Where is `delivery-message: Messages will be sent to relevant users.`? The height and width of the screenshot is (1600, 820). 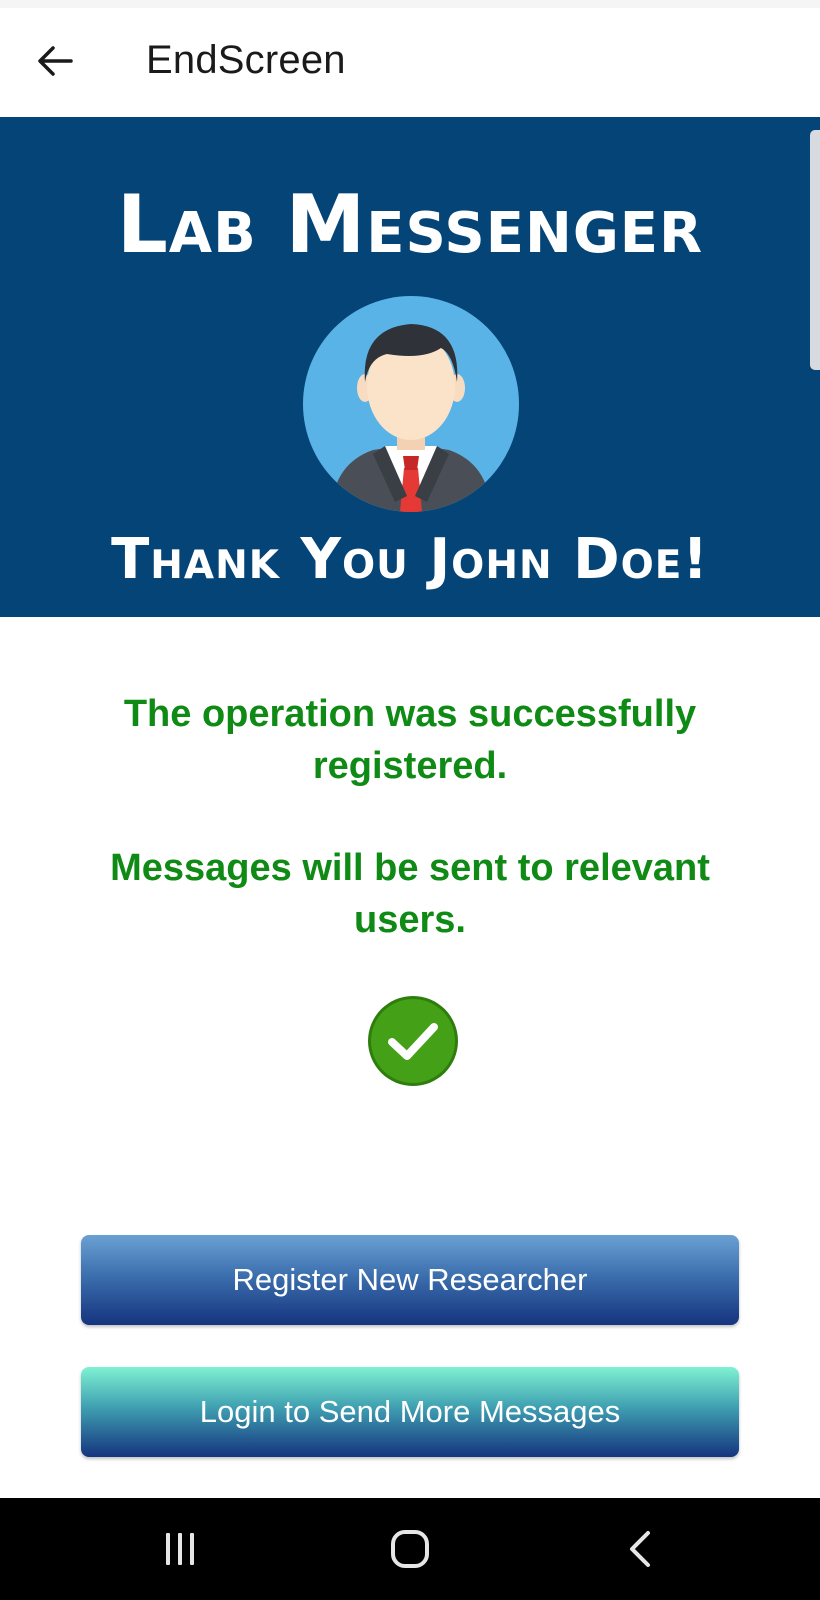 delivery-message: Messages will be sent to relevant users. is located at coordinates (410, 894).